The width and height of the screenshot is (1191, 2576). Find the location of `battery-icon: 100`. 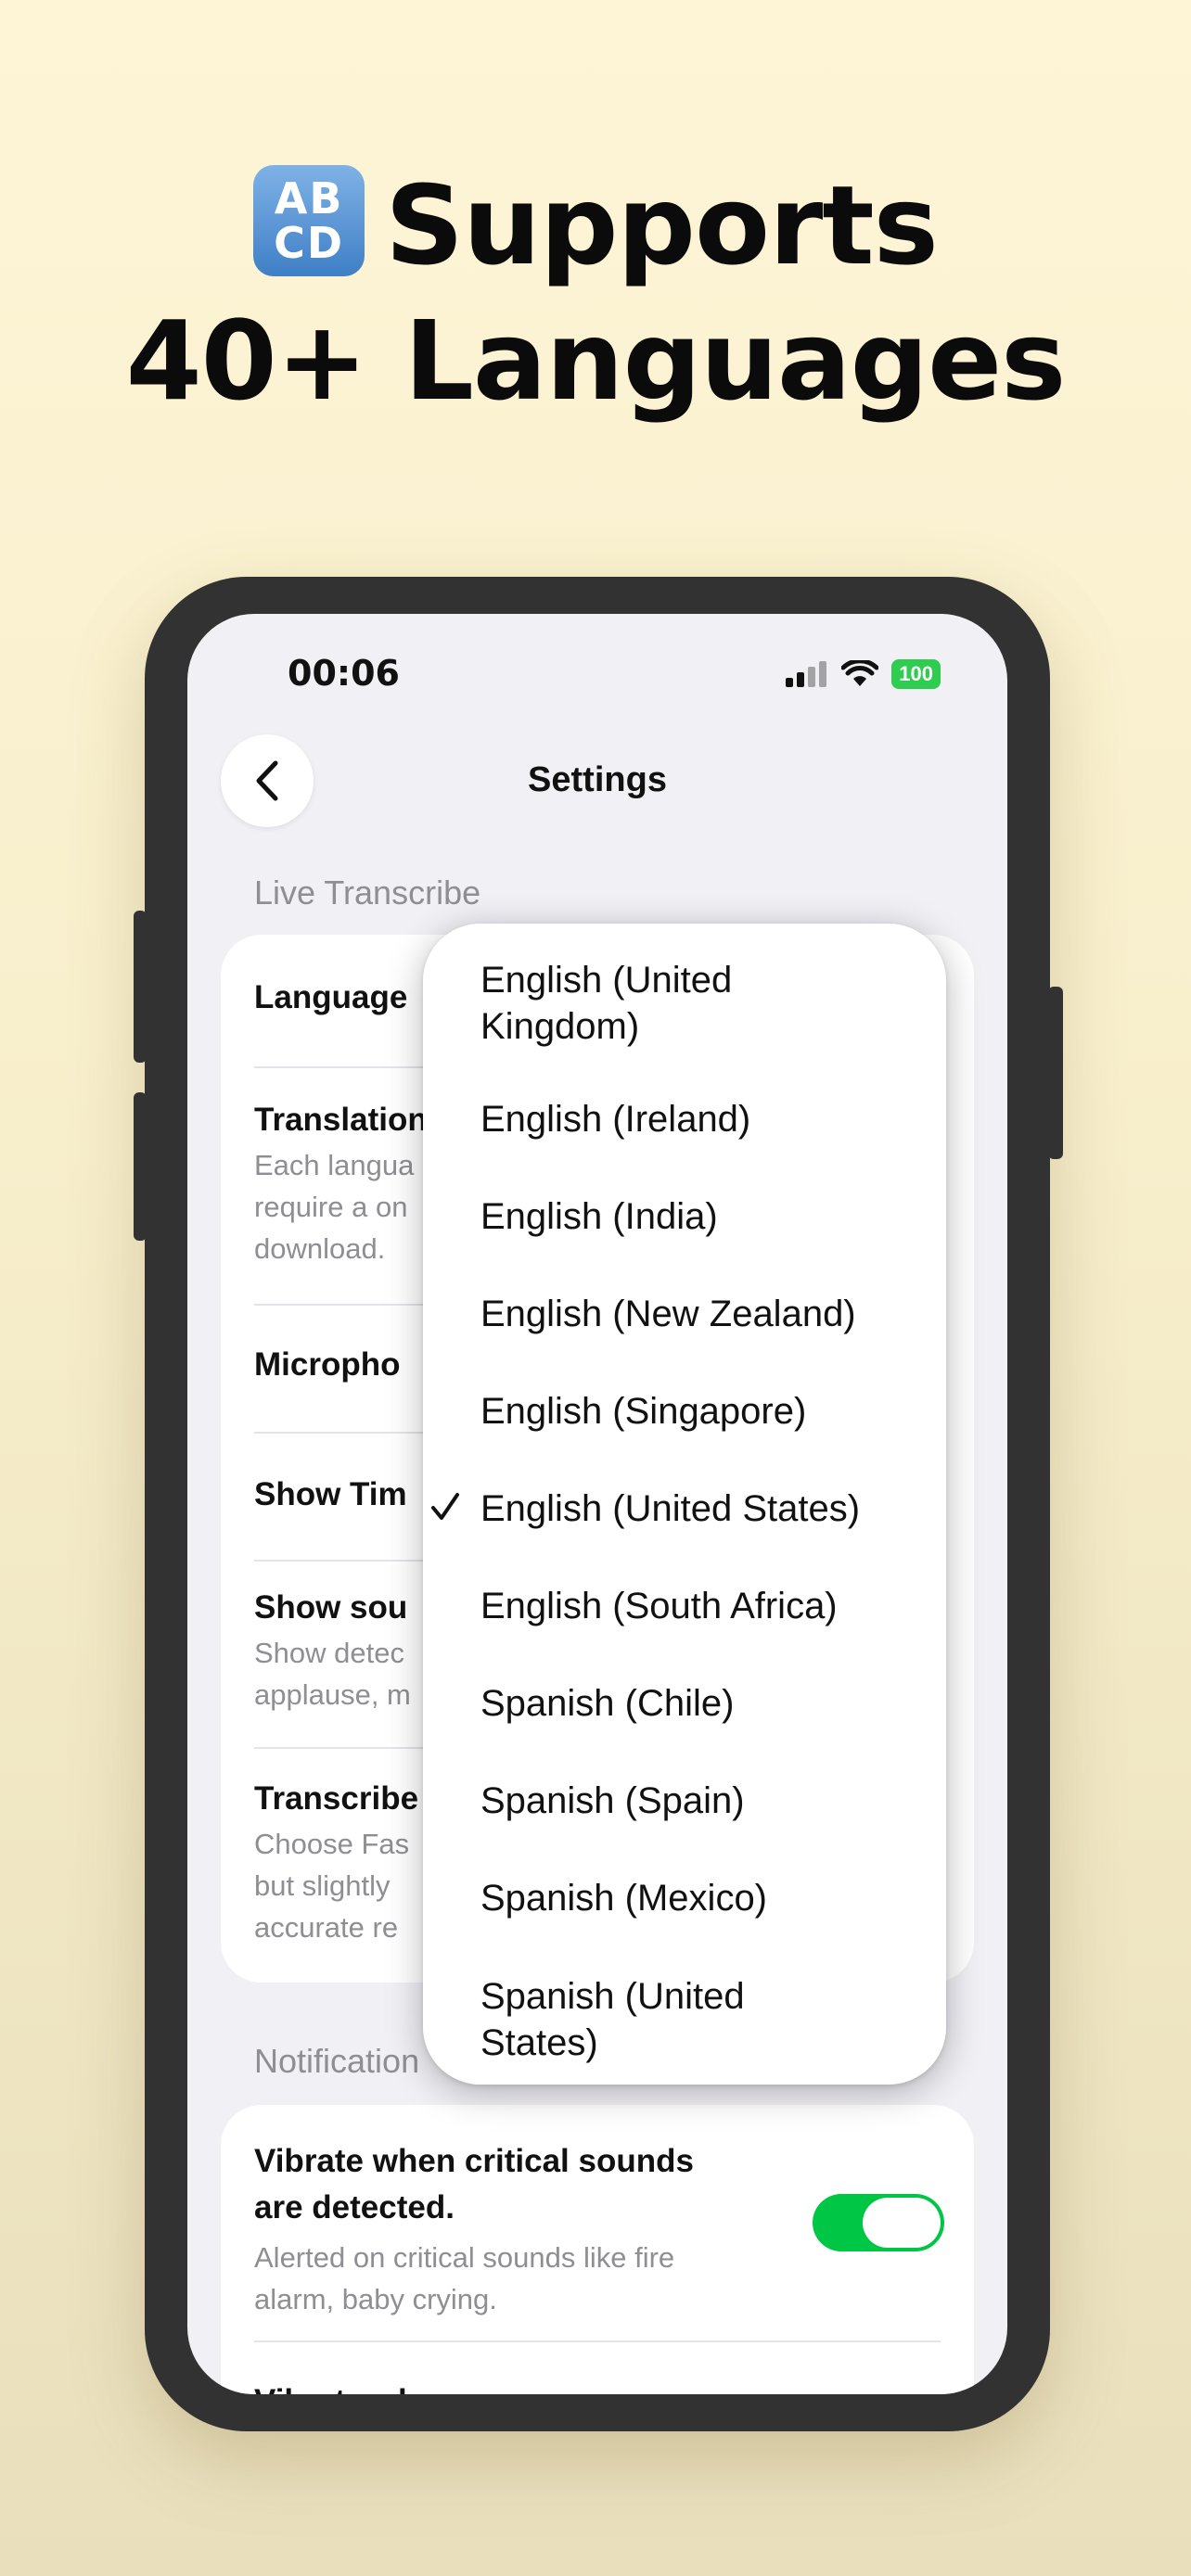

battery-icon: 100 is located at coordinates (916, 674).